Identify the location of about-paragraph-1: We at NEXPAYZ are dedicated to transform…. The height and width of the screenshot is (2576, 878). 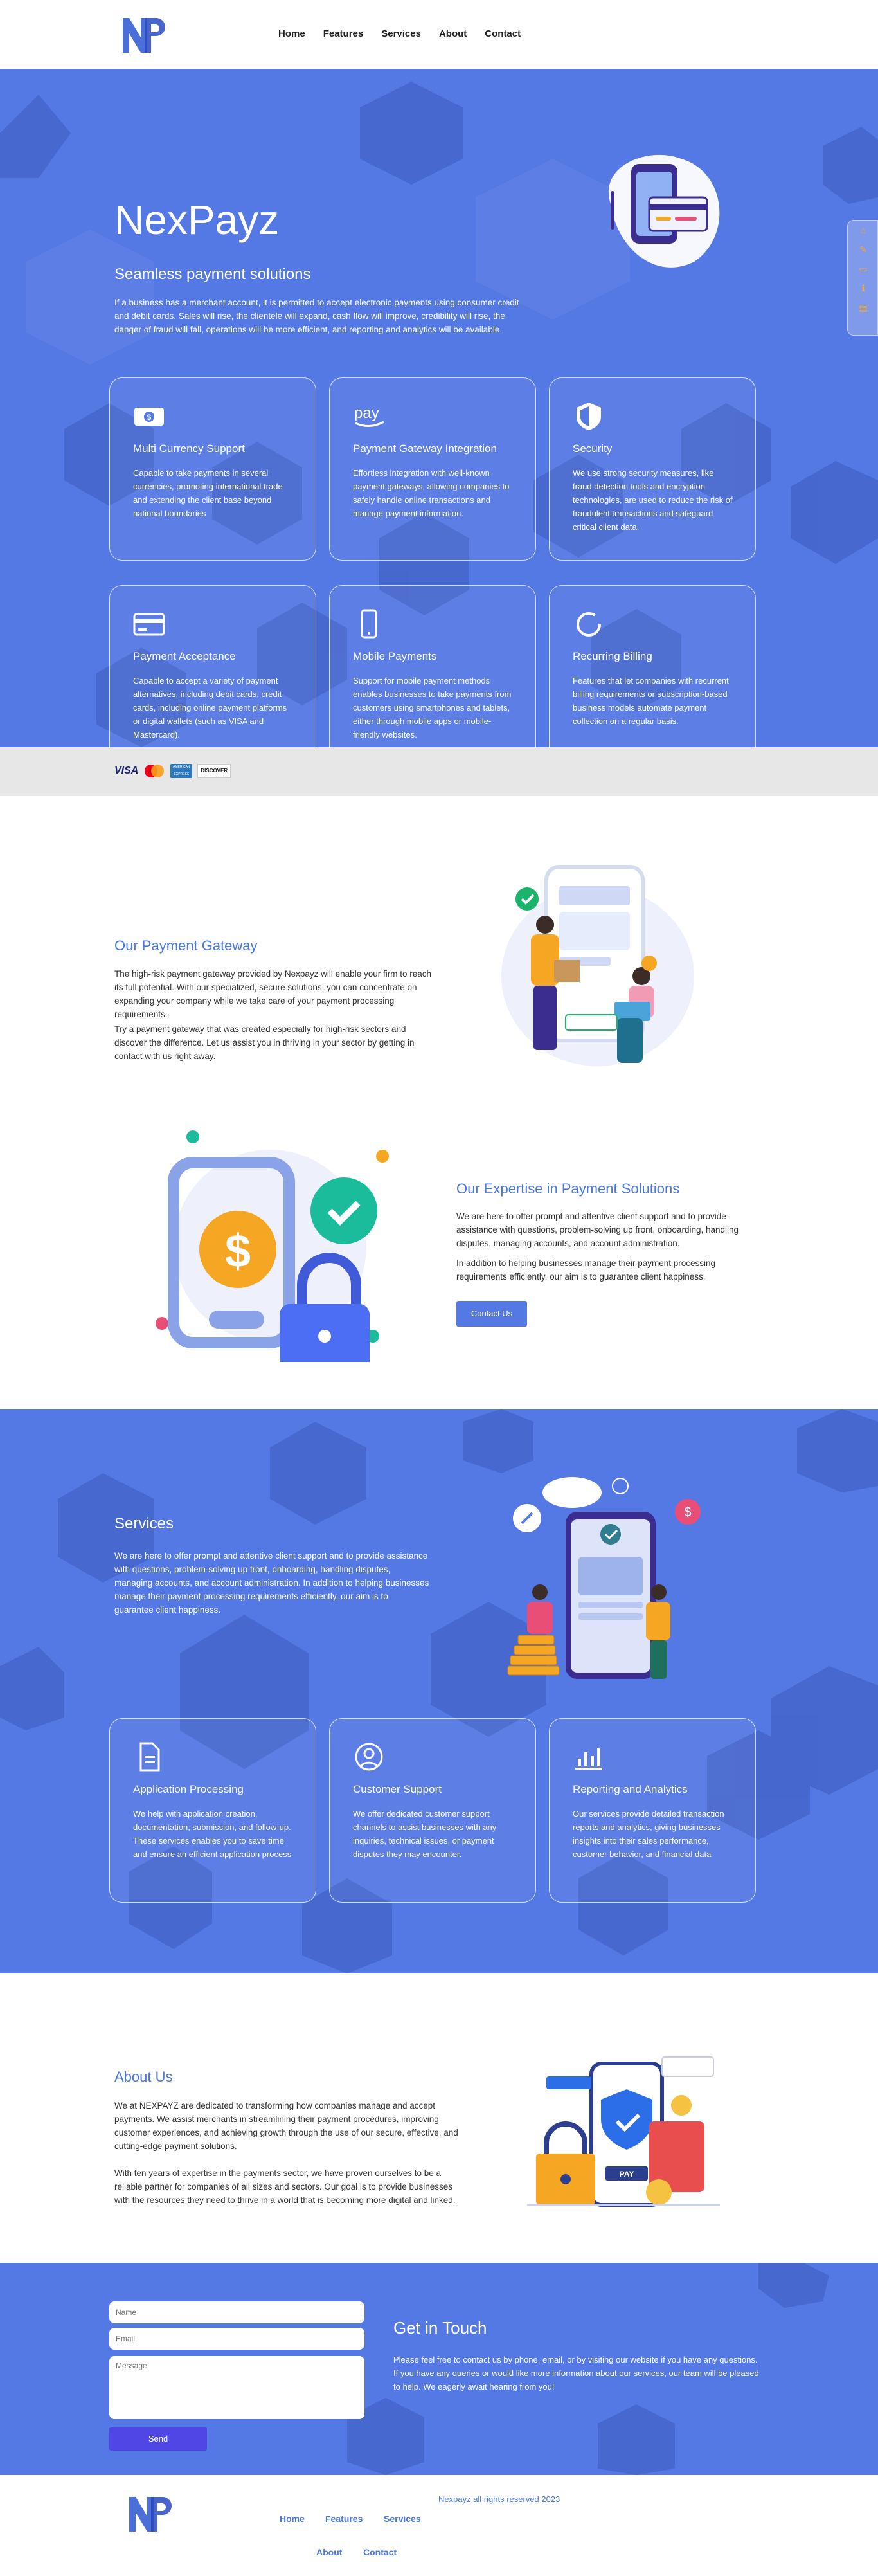
(286, 2126).